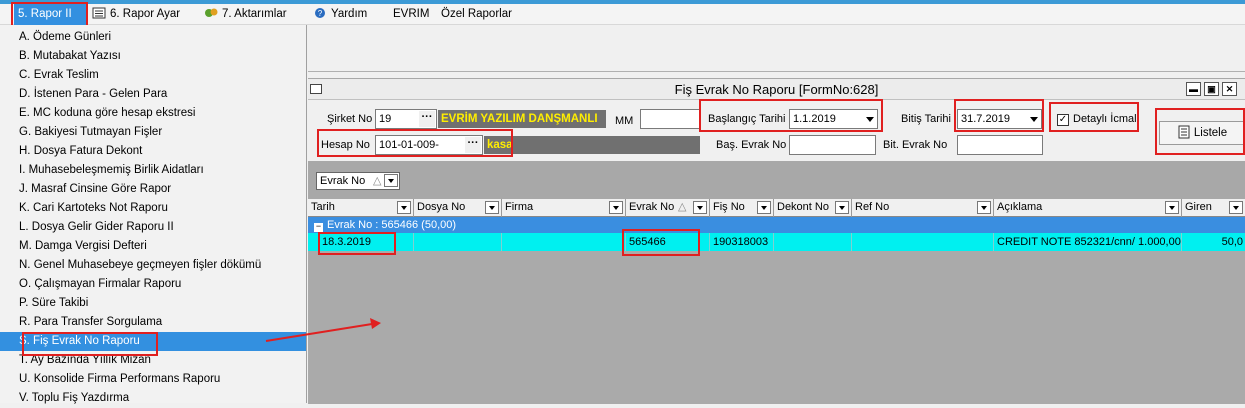  What do you see at coordinates (985, 119) in the screenshot?
I see `bitis-tarihi-value: 31.7.2019` at bounding box center [985, 119].